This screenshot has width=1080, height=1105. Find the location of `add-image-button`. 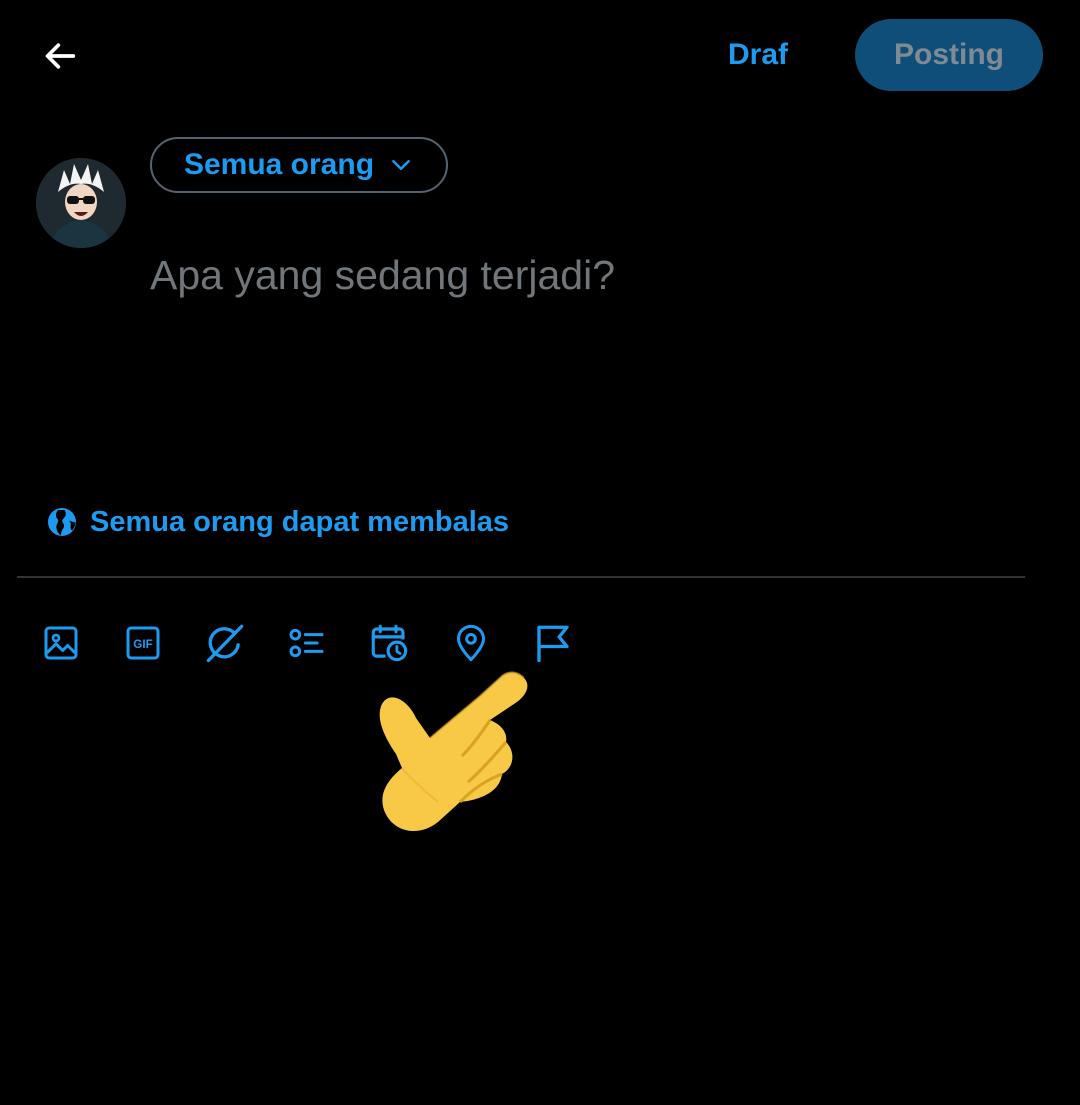

add-image-button is located at coordinates (61, 643).